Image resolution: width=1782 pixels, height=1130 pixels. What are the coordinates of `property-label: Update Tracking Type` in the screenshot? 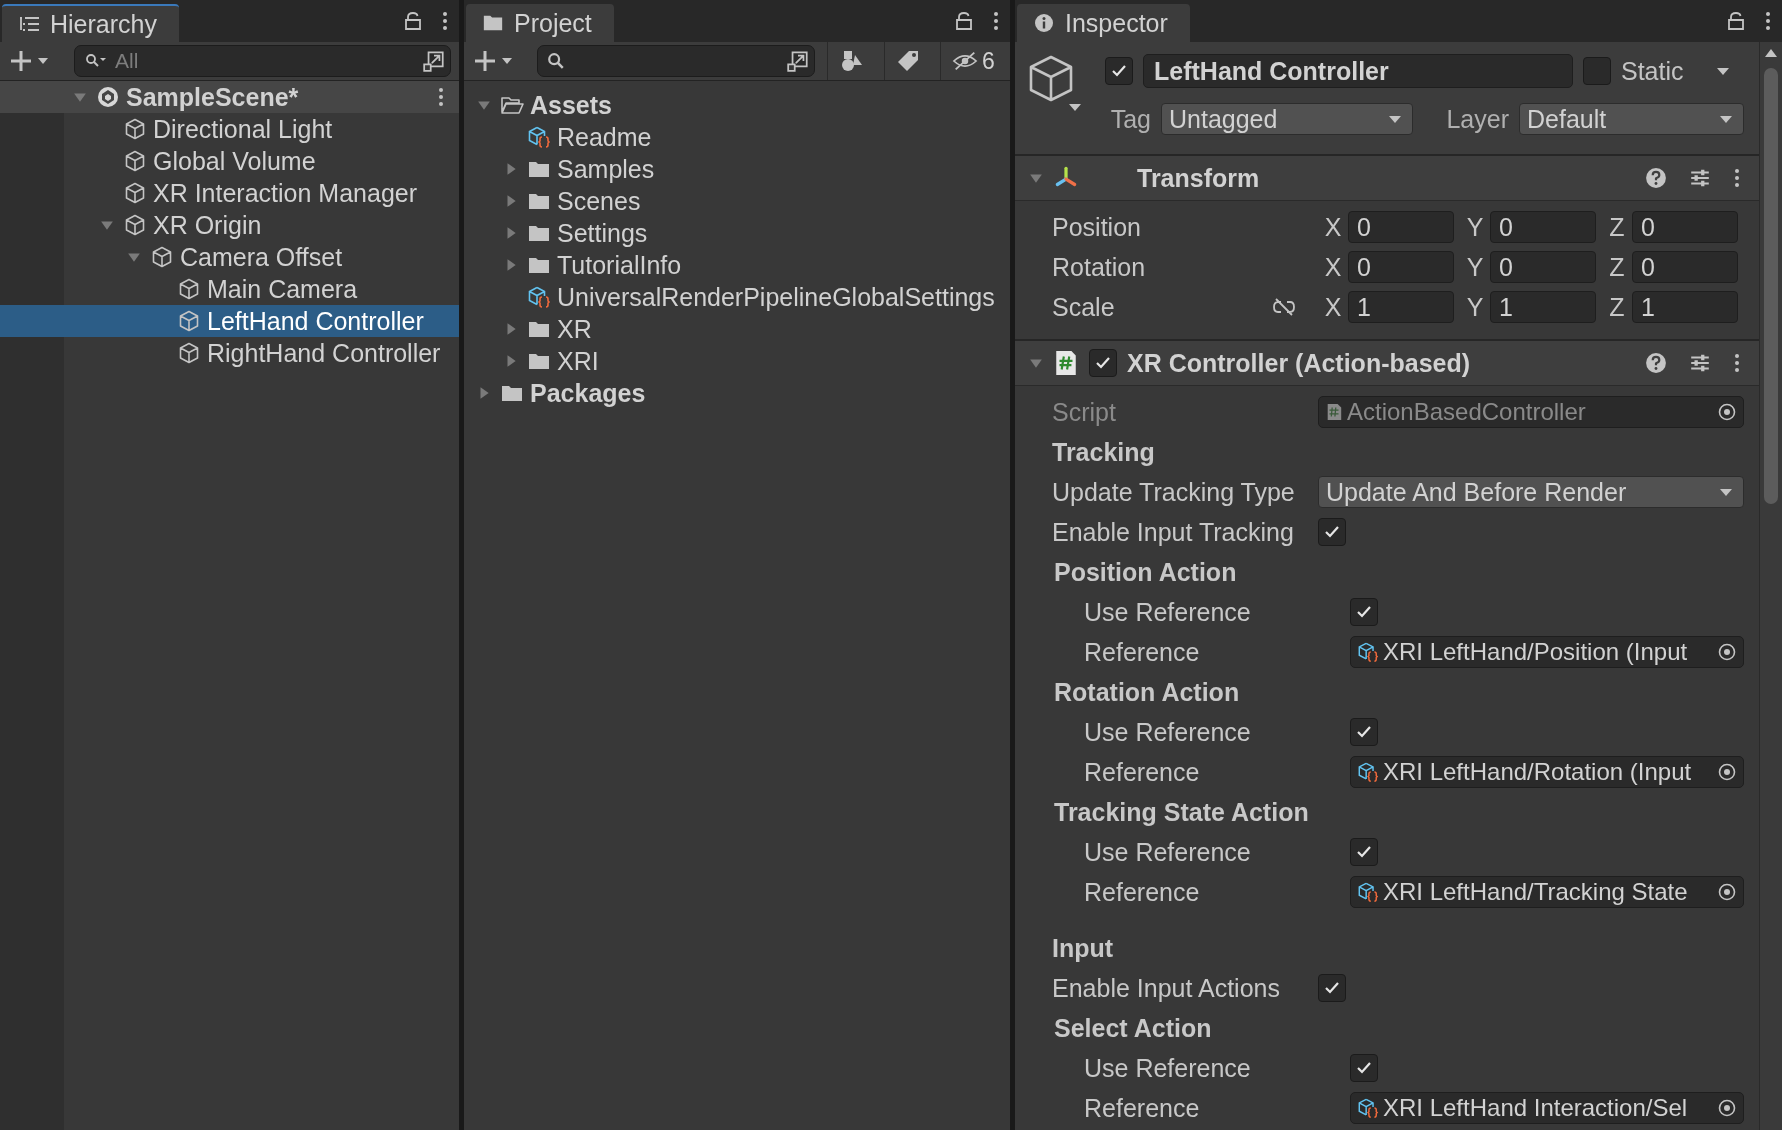 It's located at (1174, 492).